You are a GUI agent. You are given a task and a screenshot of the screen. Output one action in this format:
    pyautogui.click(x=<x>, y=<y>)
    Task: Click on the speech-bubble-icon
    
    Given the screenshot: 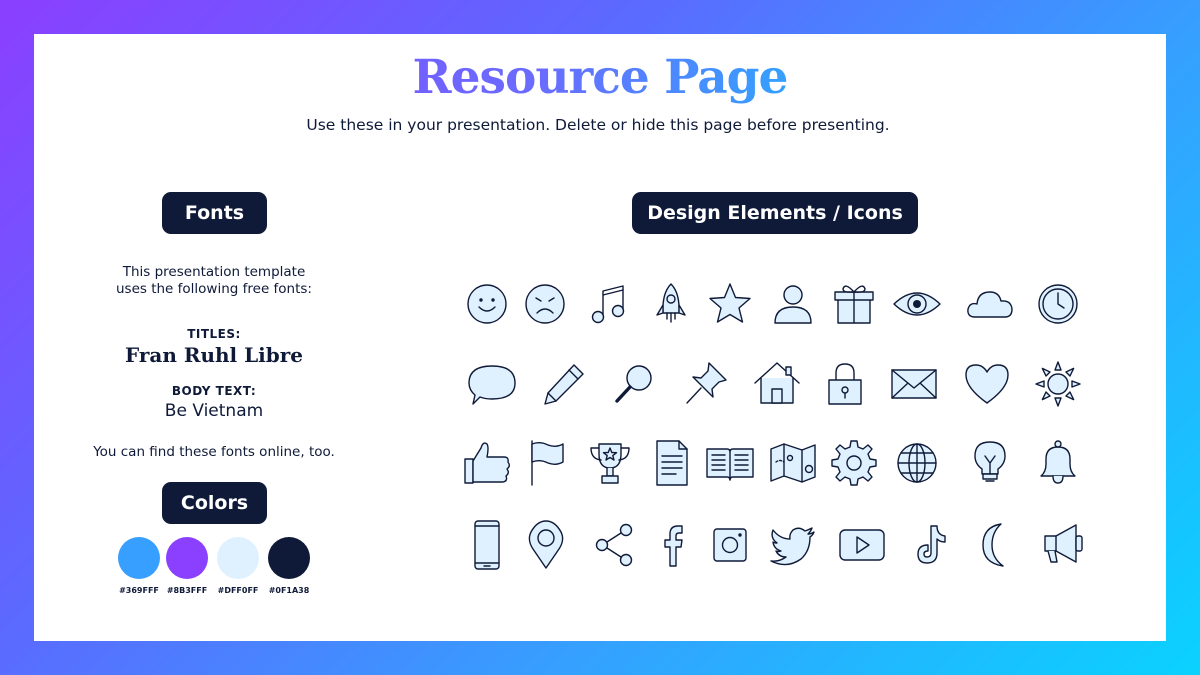 What is the action you would take?
    pyautogui.click(x=492, y=384)
    